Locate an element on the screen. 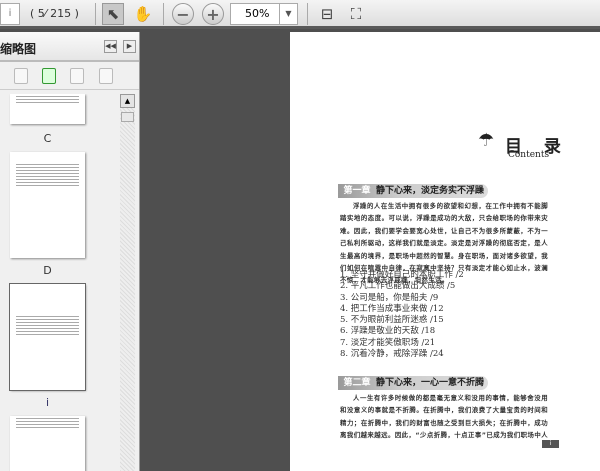  zoom-level-select: 50% ▼ is located at coordinates (264, 14).